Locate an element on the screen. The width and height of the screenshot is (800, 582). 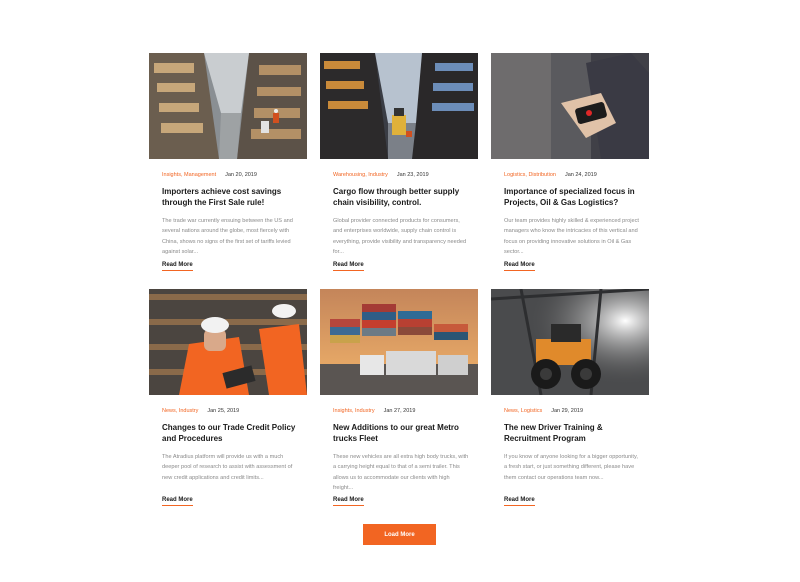
post-meta: News, Logistics Jan 29, 2019 is located at coordinates (576, 411).